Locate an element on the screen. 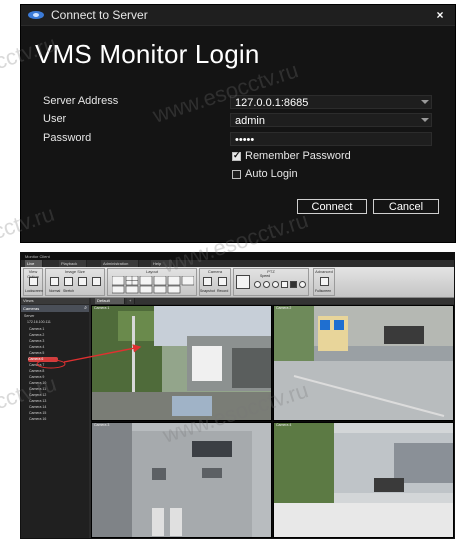  server-address-field: 127.0.0.1:8685 is located at coordinates (331, 102).